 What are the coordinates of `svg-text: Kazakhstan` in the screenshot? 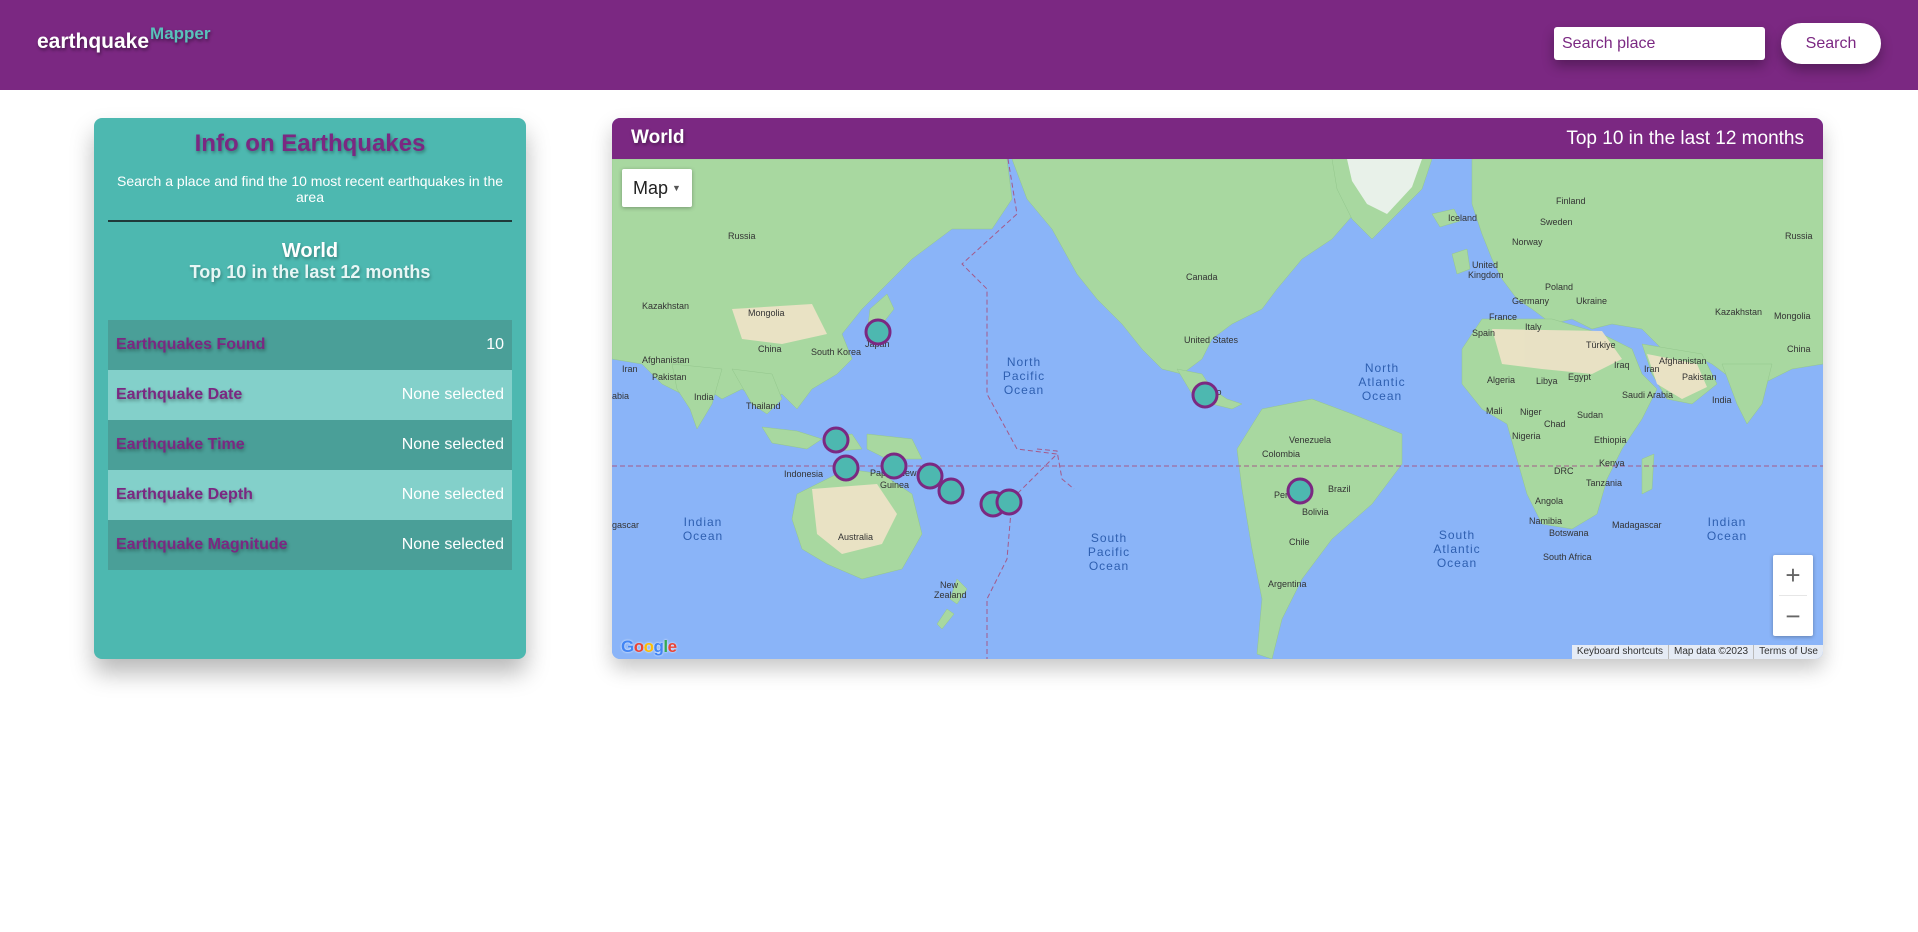 It's located at (665, 306).